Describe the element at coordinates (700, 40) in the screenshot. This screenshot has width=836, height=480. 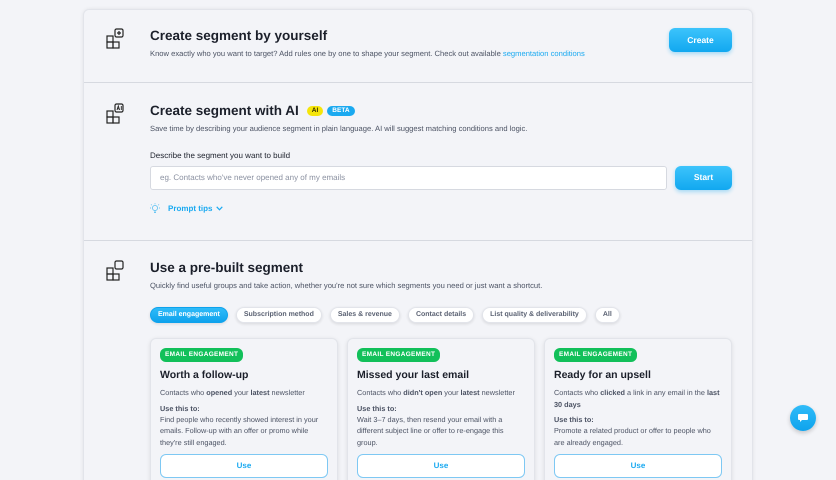
I see `create-button: Create` at that location.